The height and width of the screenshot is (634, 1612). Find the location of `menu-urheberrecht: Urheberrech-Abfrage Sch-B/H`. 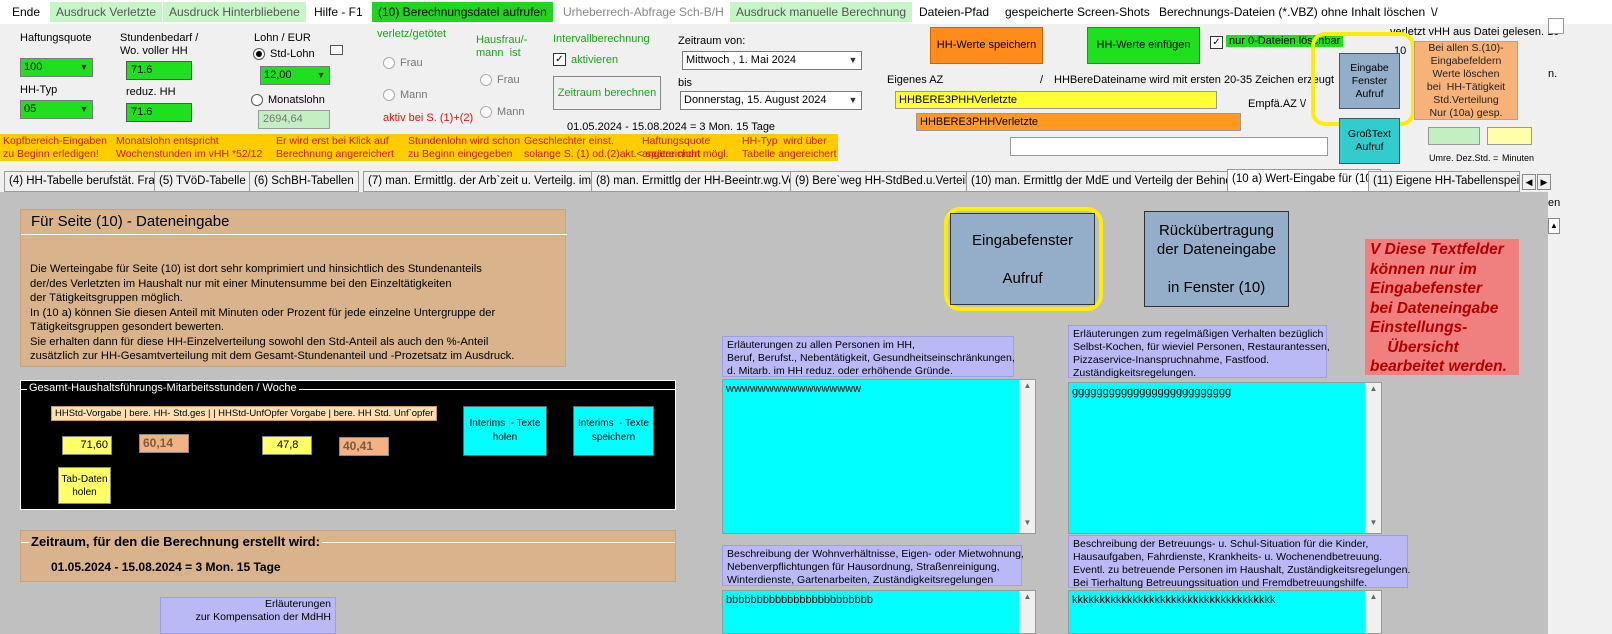

menu-urheberrecht: Urheberrech-Abfrage Sch-B/H is located at coordinates (643, 12).